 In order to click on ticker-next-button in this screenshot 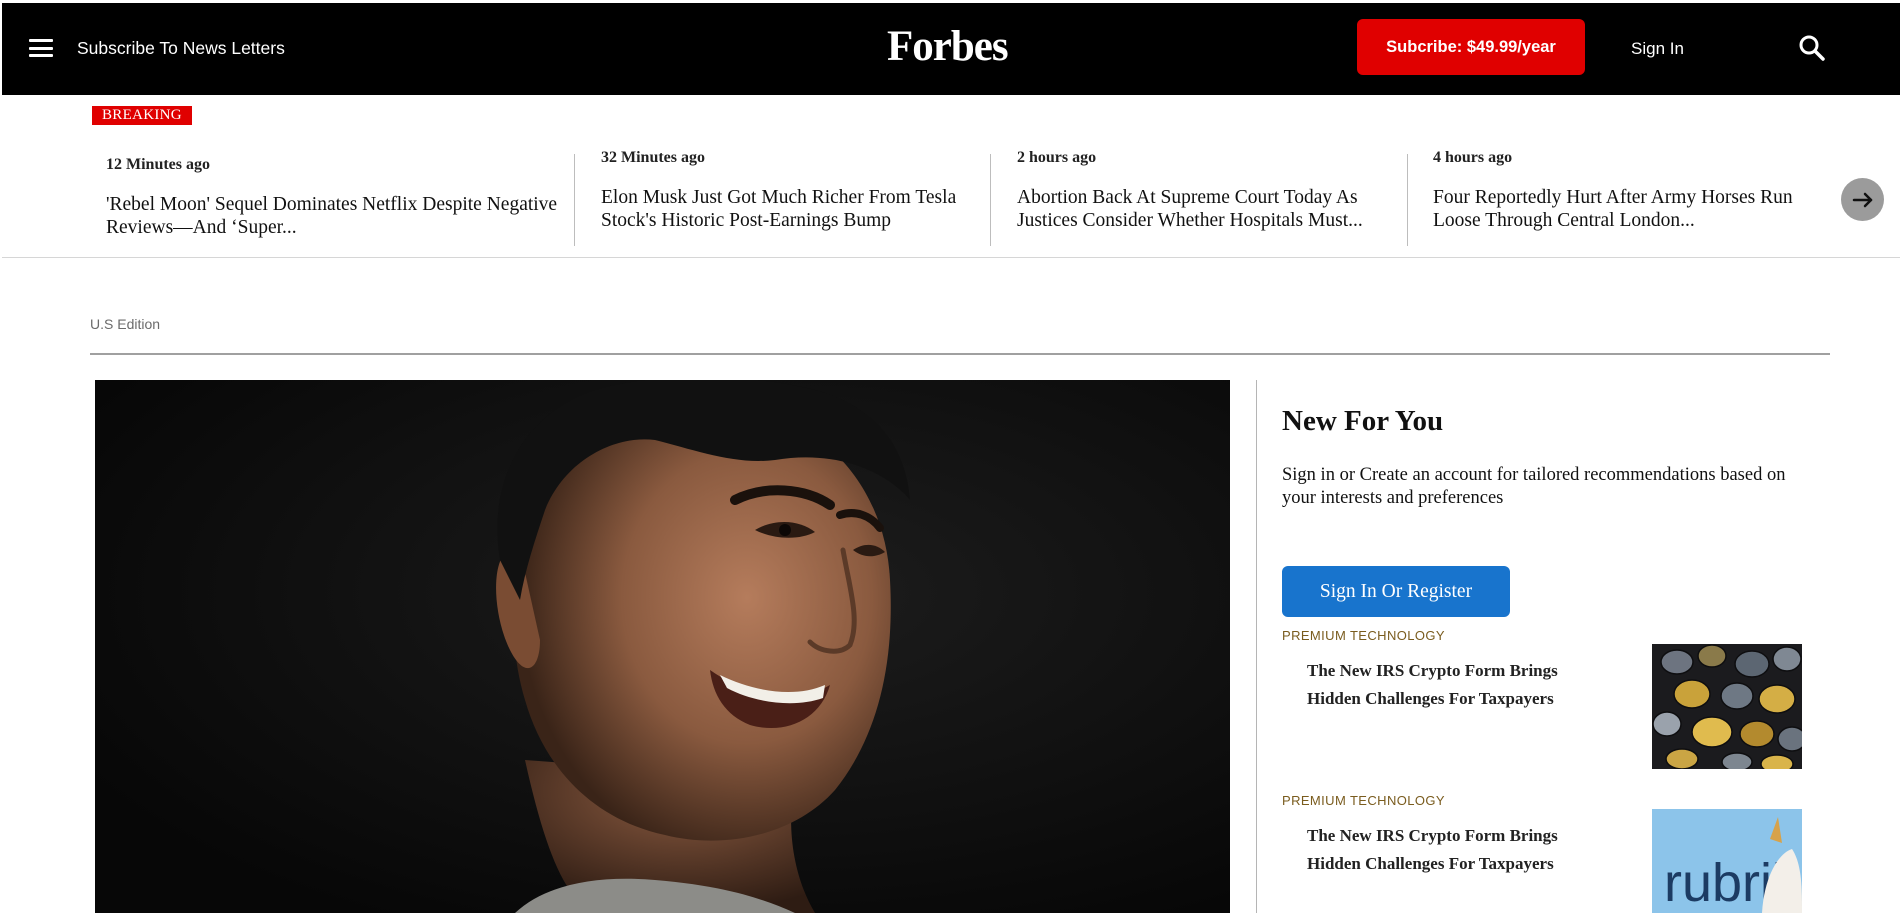, I will do `click(1862, 199)`.